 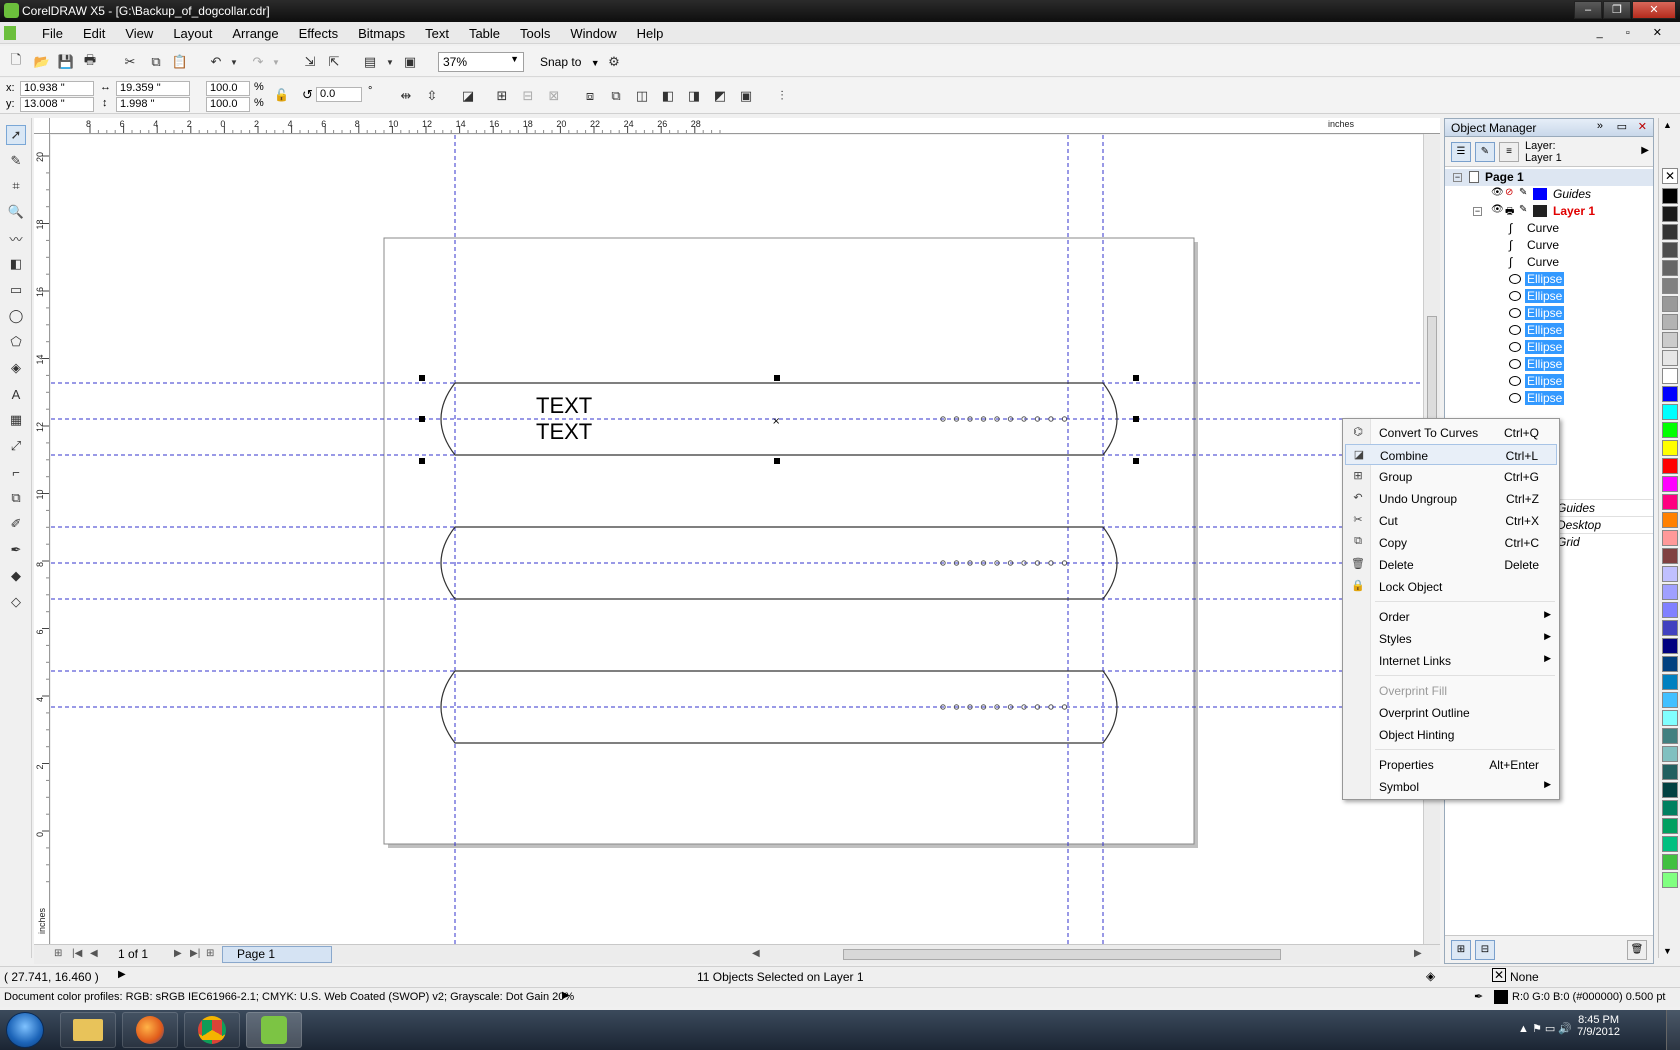 What do you see at coordinates (212, 1030) in the screenshot?
I see `chrome-taskbar-icon` at bounding box center [212, 1030].